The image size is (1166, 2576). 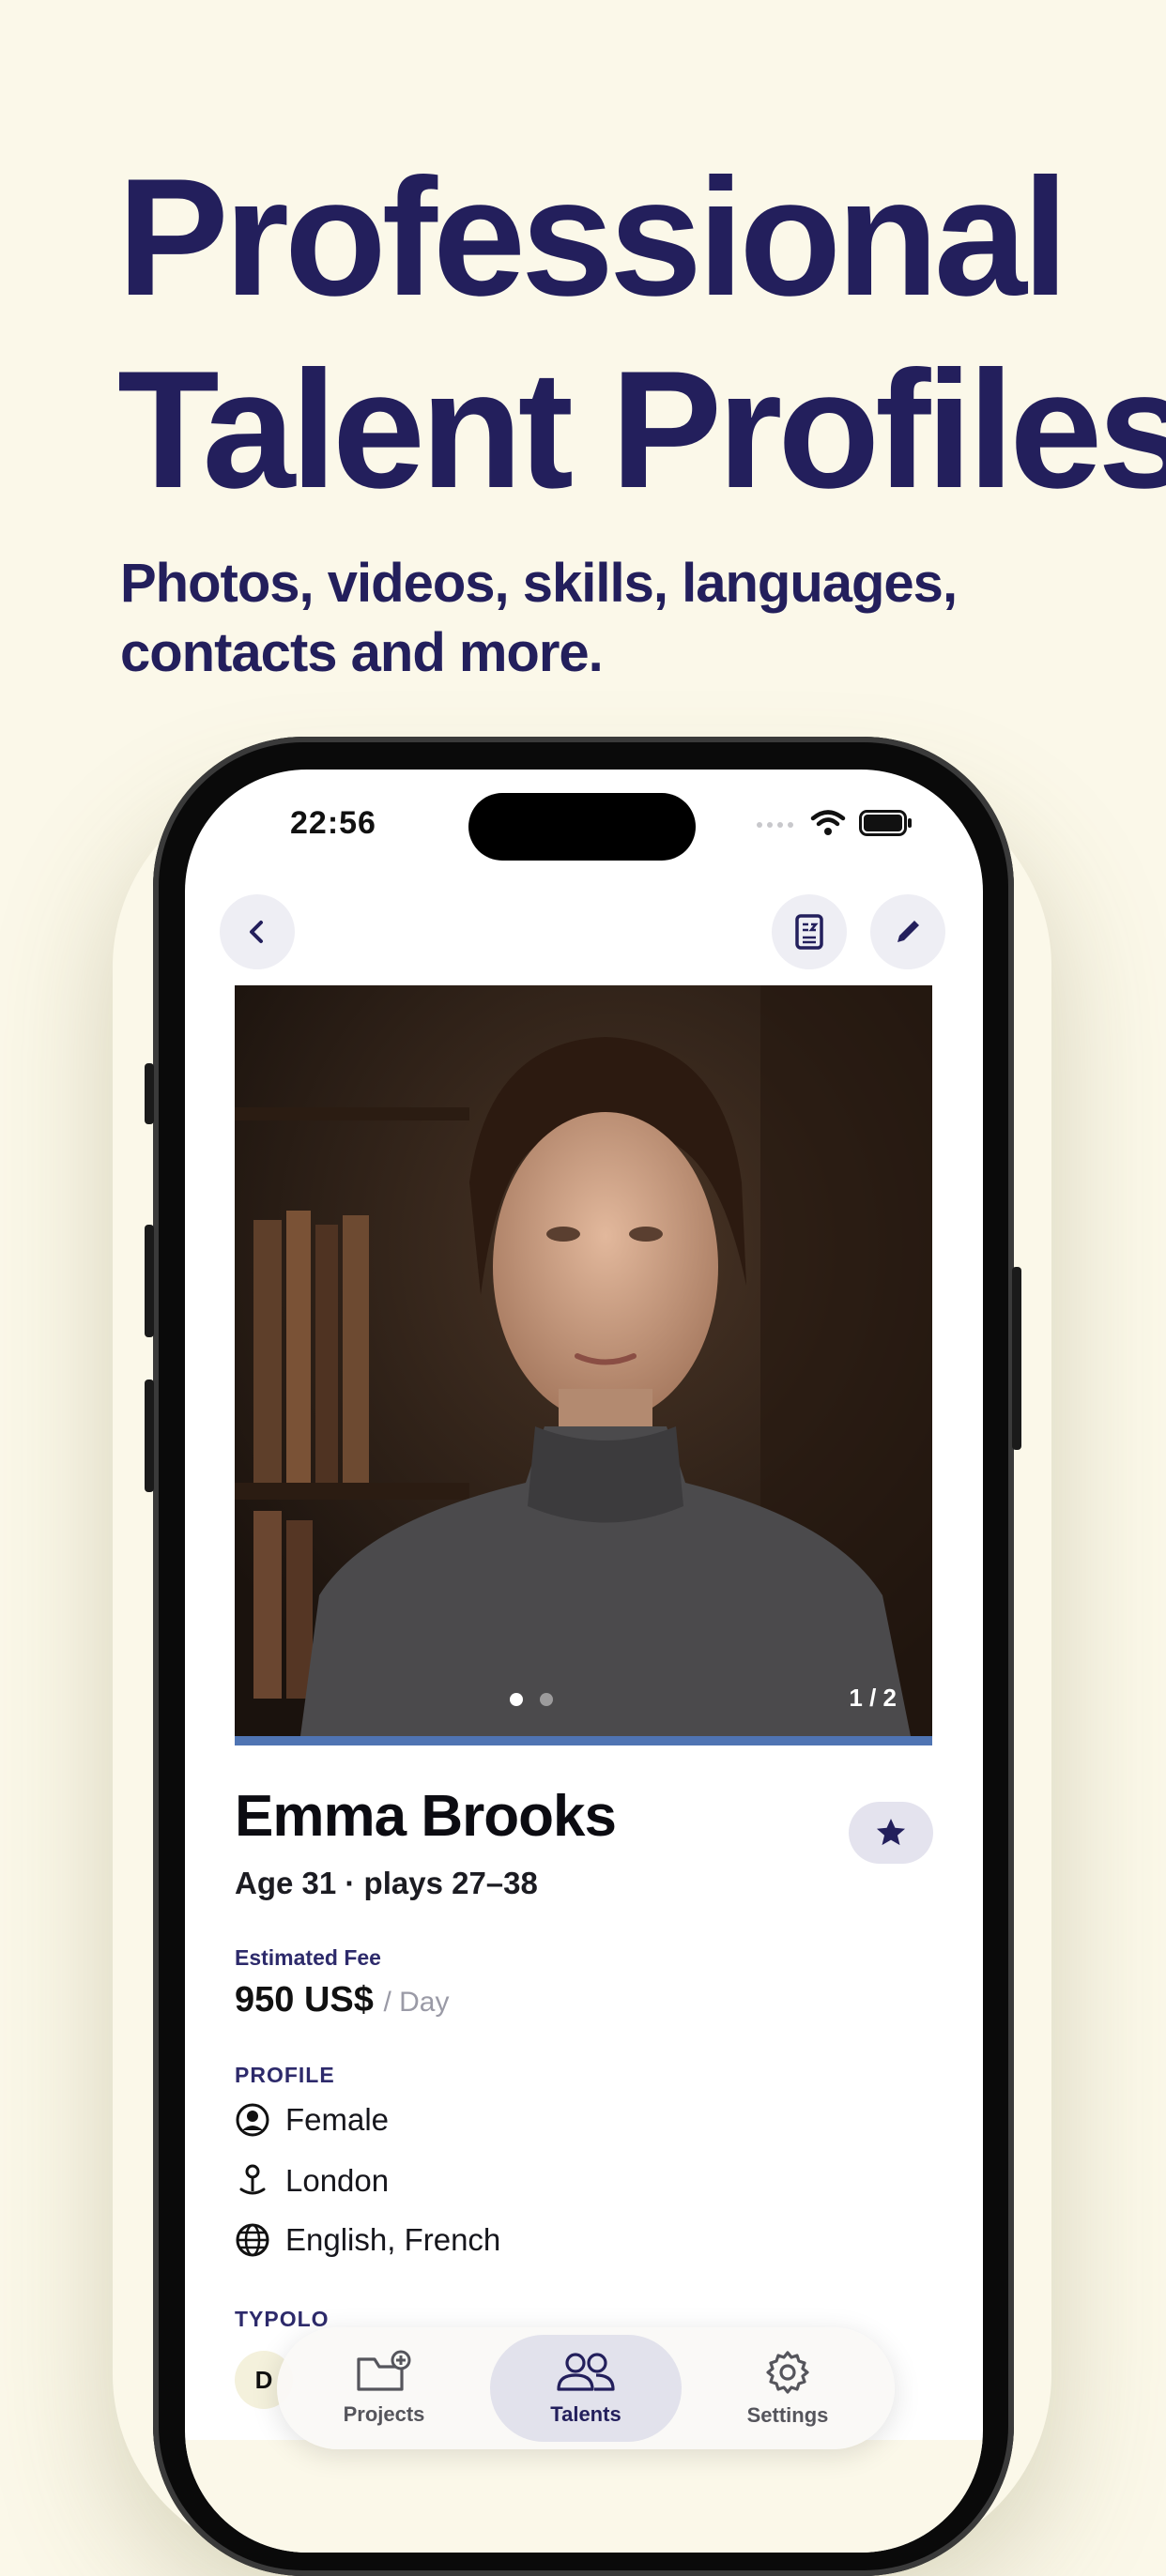 What do you see at coordinates (149, 1281) in the screenshot?
I see `volume-up-button` at bounding box center [149, 1281].